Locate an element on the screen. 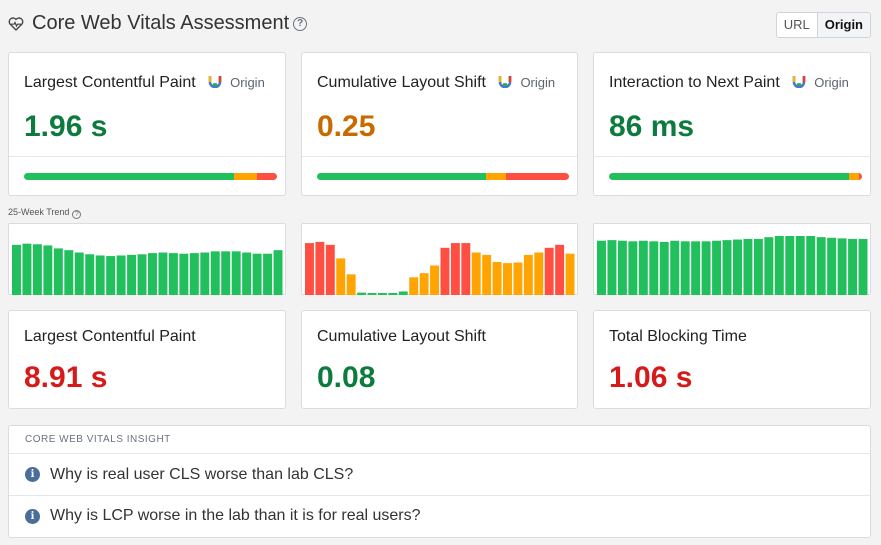 The width and height of the screenshot is (881, 545). lcp-trend-chart is located at coordinates (147, 259).